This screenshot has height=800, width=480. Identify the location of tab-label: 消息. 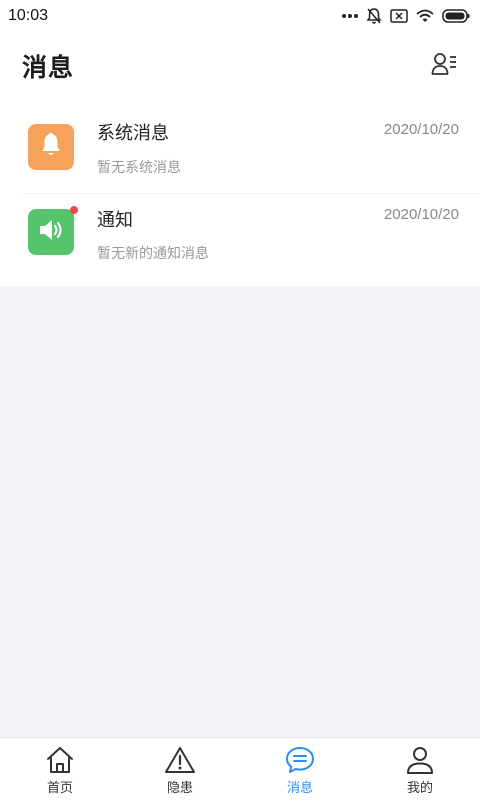
(299, 788).